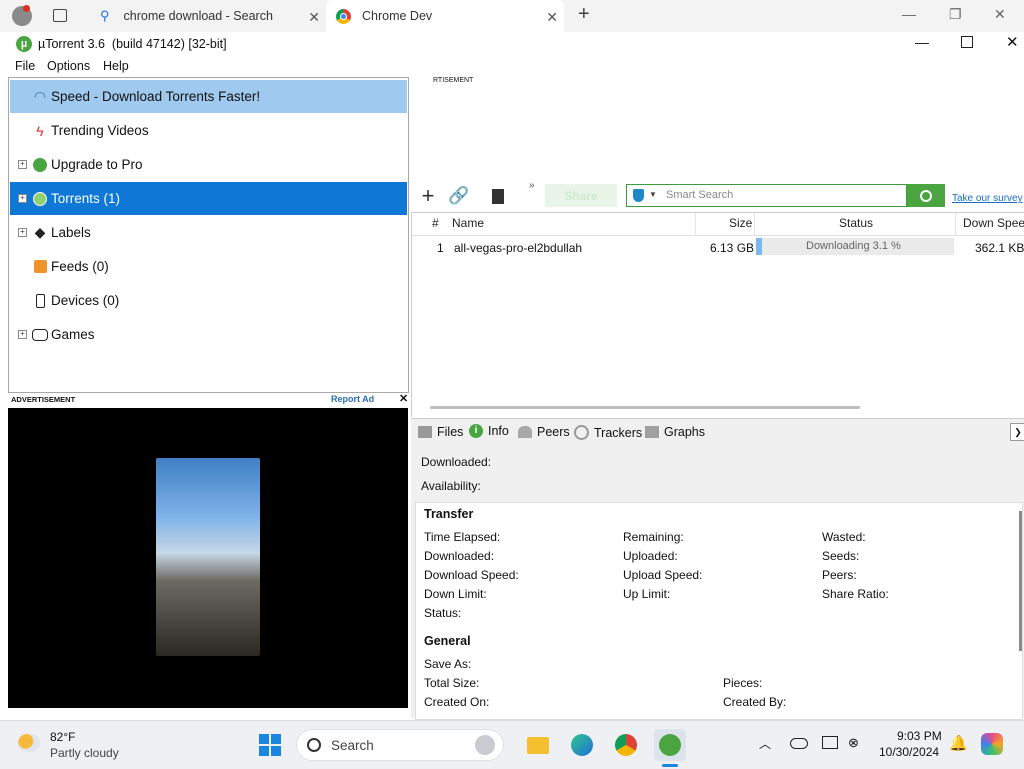 Image resolution: width=1024 pixels, height=769 pixels. Describe the element at coordinates (512, 67) in the screenshot. I see `menu-bar: File Options Help` at that location.